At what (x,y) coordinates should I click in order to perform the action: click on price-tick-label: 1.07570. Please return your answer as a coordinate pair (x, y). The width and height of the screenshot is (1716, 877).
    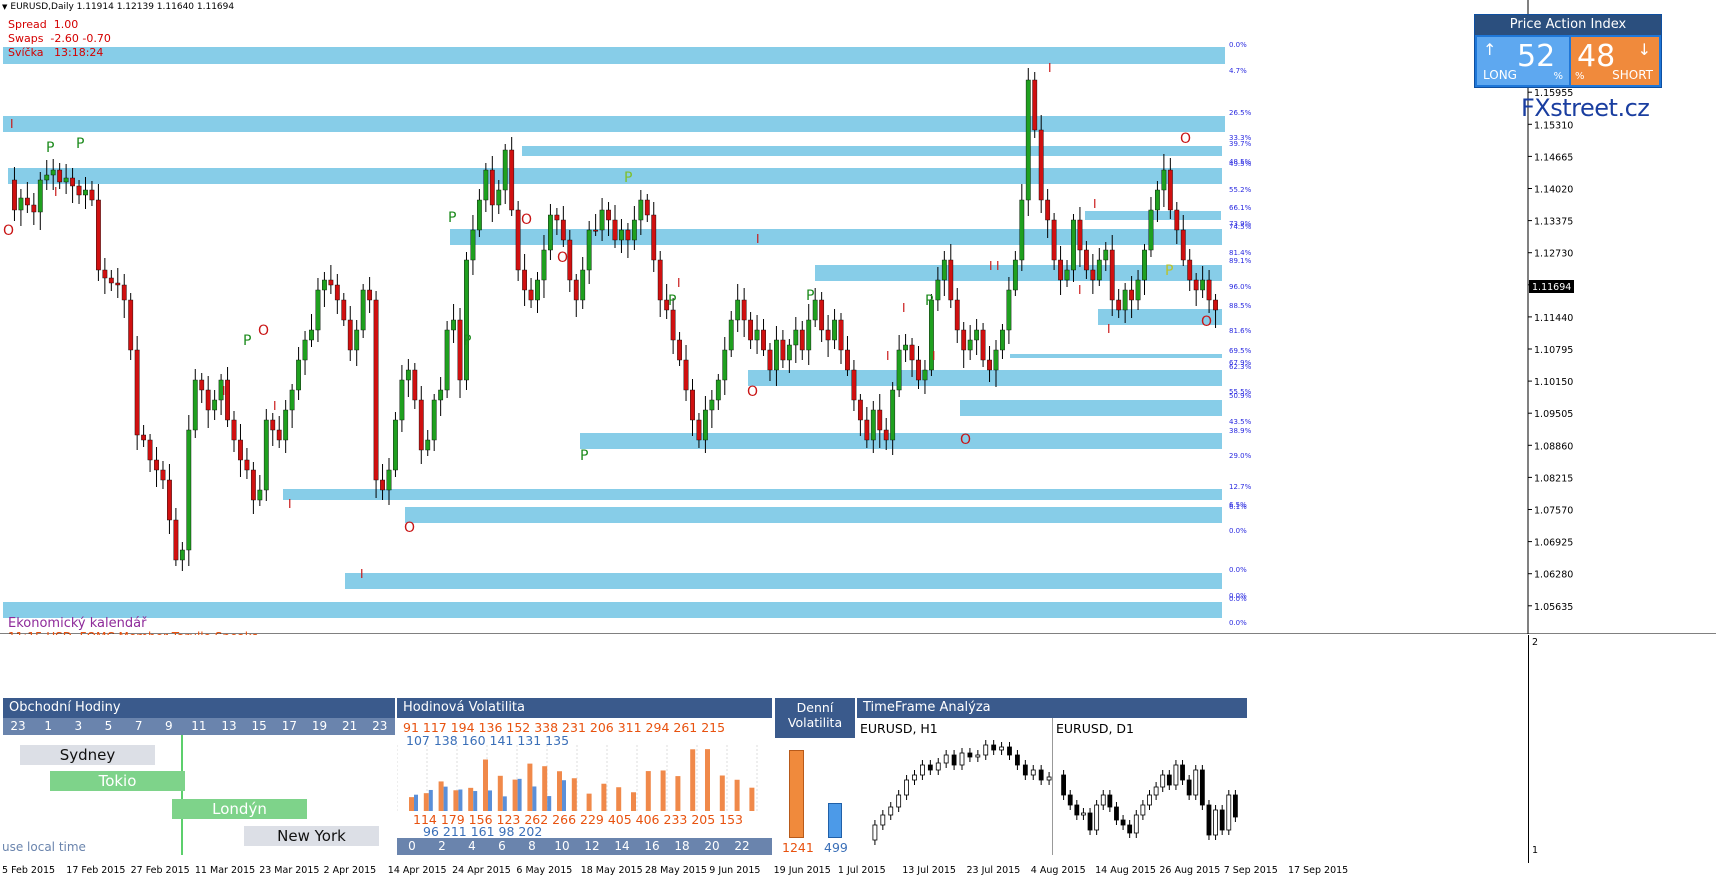
    Looking at the image, I should click on (1553, 511).